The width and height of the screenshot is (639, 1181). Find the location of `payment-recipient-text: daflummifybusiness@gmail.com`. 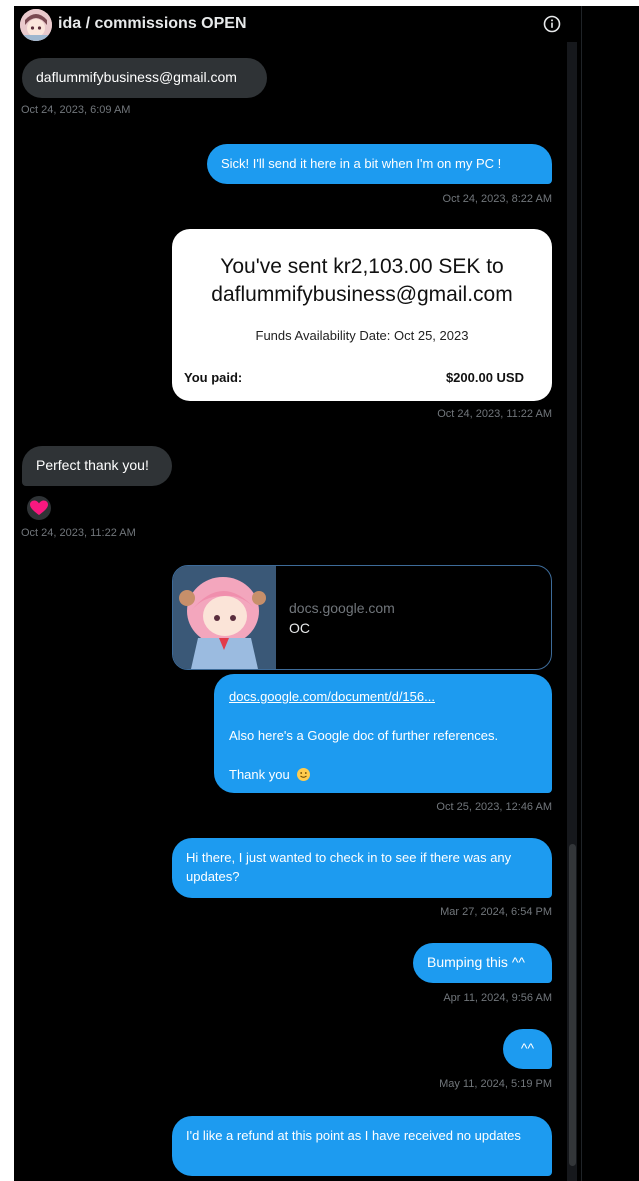

payment-recipient-text: daflummifybusiness@gmail.com is located at coordinates (362, 294).